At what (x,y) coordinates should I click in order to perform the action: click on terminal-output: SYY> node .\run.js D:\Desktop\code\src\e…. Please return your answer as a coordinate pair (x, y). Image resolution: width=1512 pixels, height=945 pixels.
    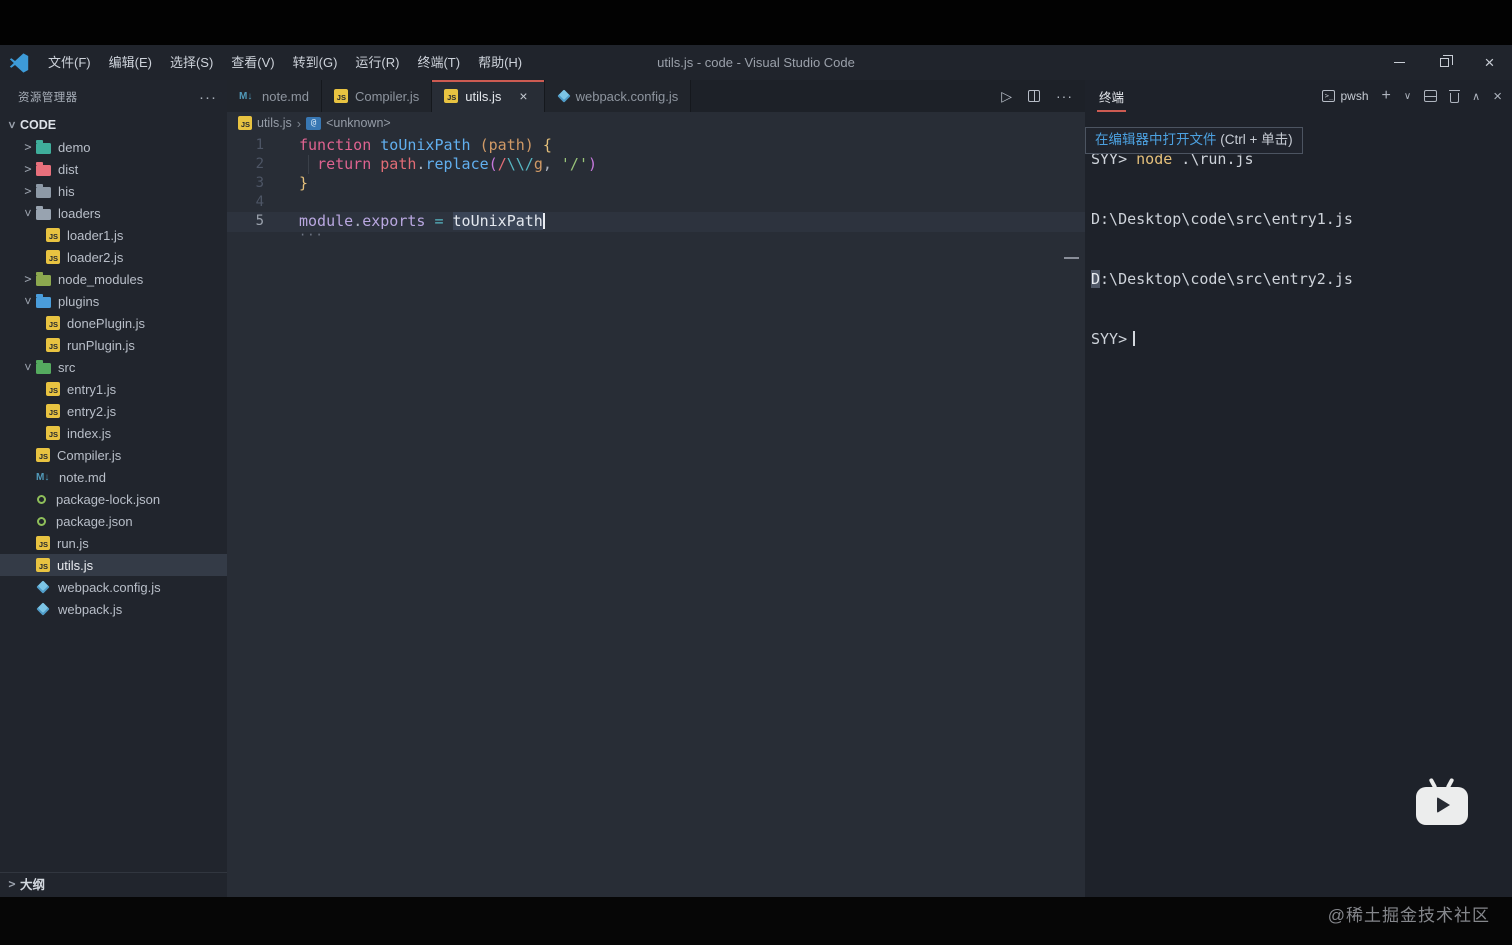
    Looking at the image, I should click on (1298, 259).